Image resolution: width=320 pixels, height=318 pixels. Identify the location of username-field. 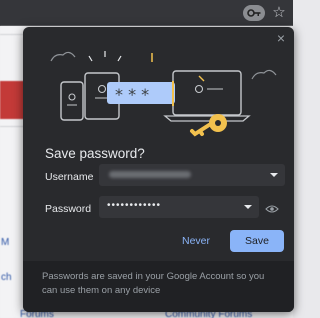
(192, 175).